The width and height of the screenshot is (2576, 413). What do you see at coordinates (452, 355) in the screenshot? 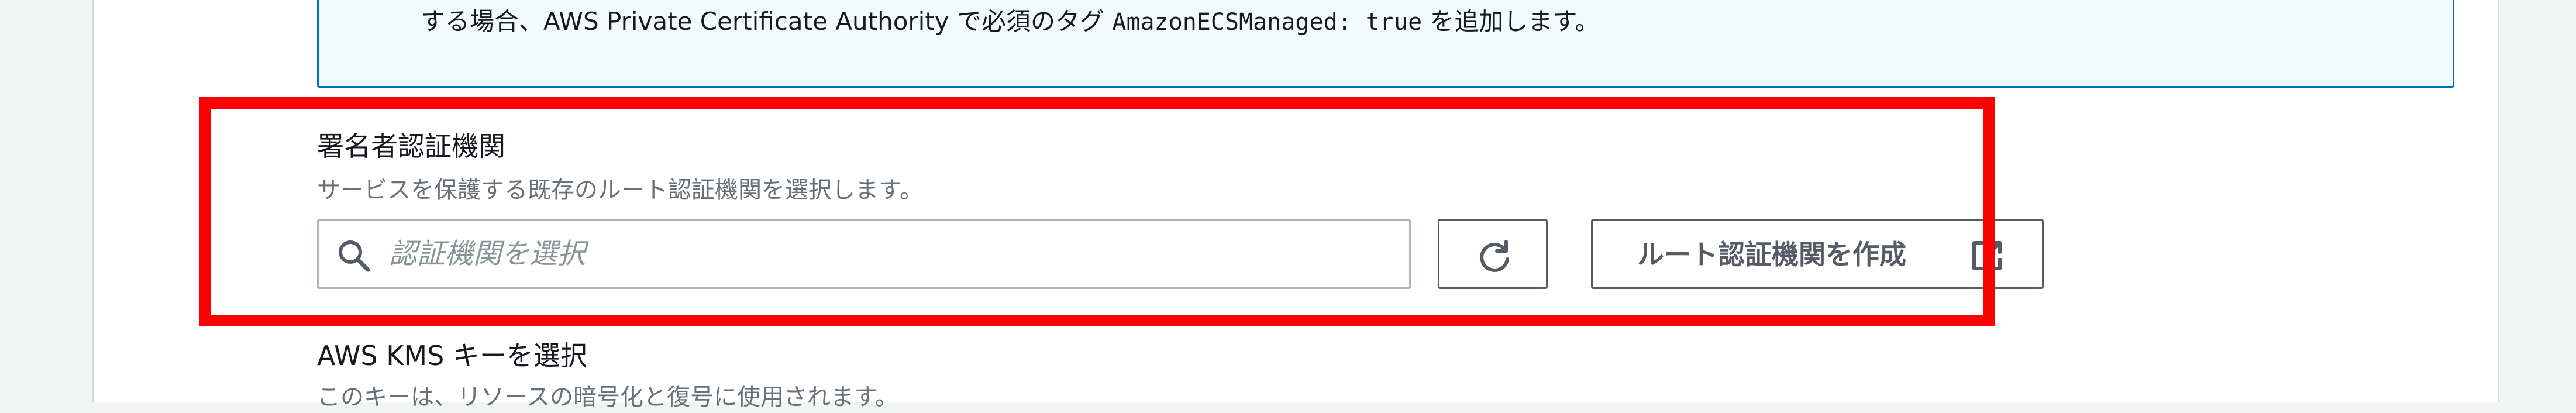
I see `kms-key-label: AWS KMS キーを選択` at bounding box center [452, 355].